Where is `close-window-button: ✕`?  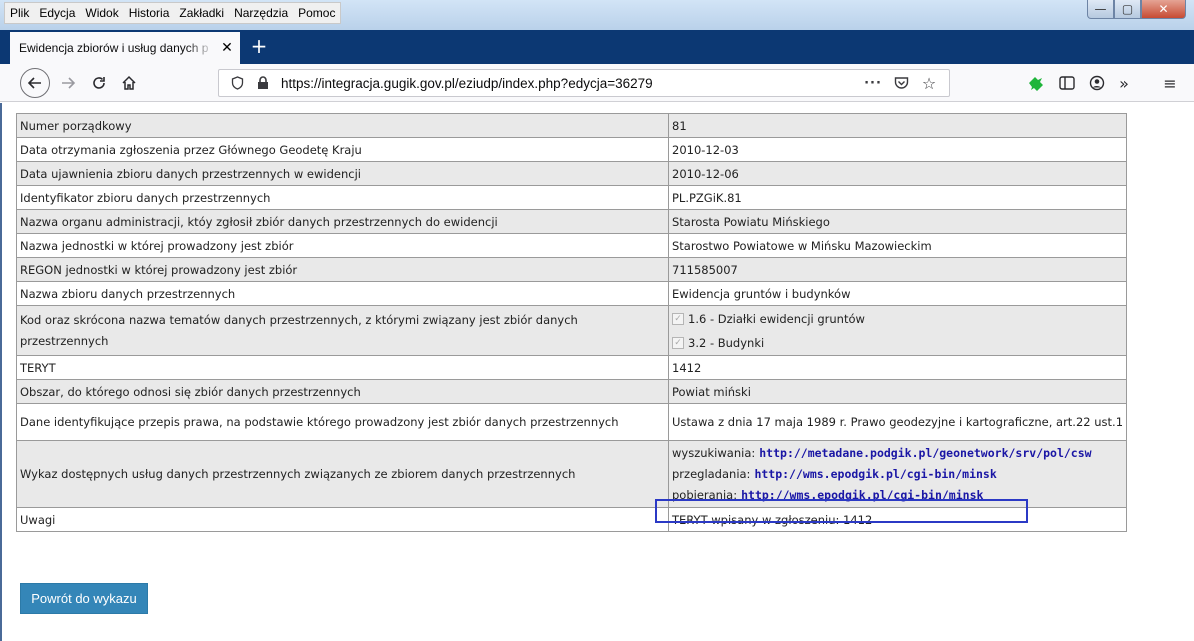
close-window-button: ✕ is located at coordinates (1163, 9).